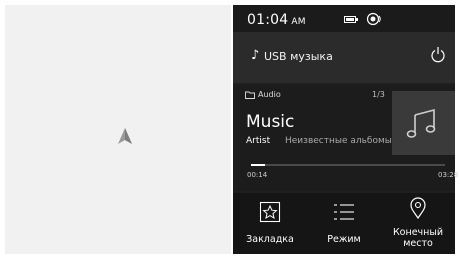  Describe the element at coordinates (255, 55) in the screenshot. I see `music-note-icon: ♪` at that location.